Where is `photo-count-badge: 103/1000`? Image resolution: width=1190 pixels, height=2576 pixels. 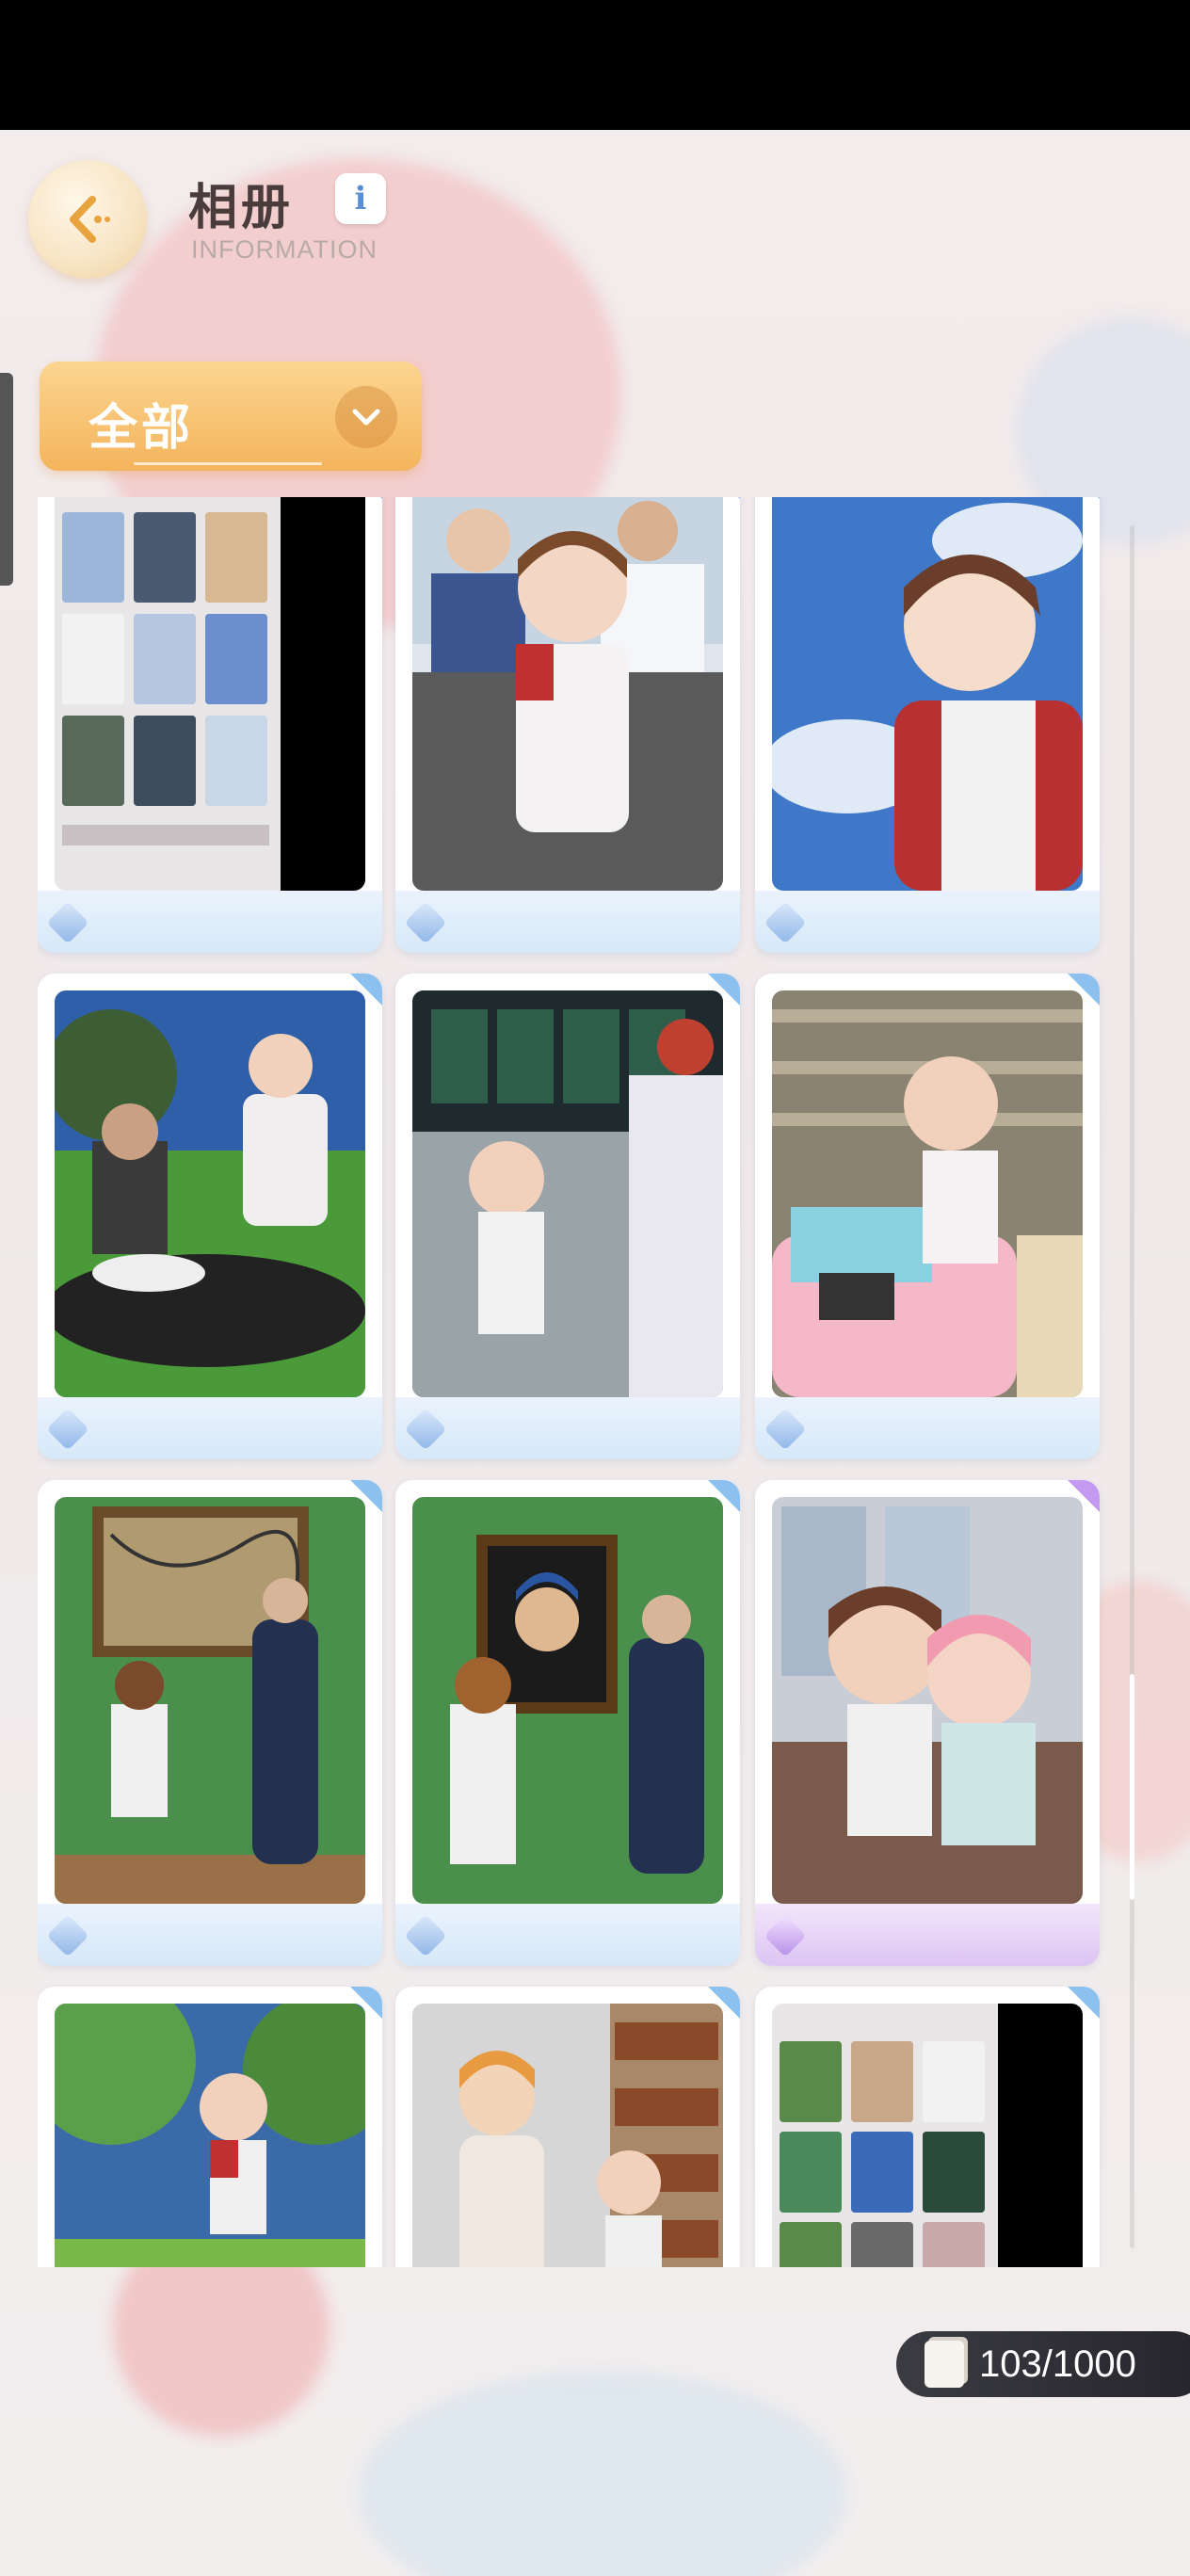
photo-count-badge: 103/1000 is located at coordinates (1043, 2364).